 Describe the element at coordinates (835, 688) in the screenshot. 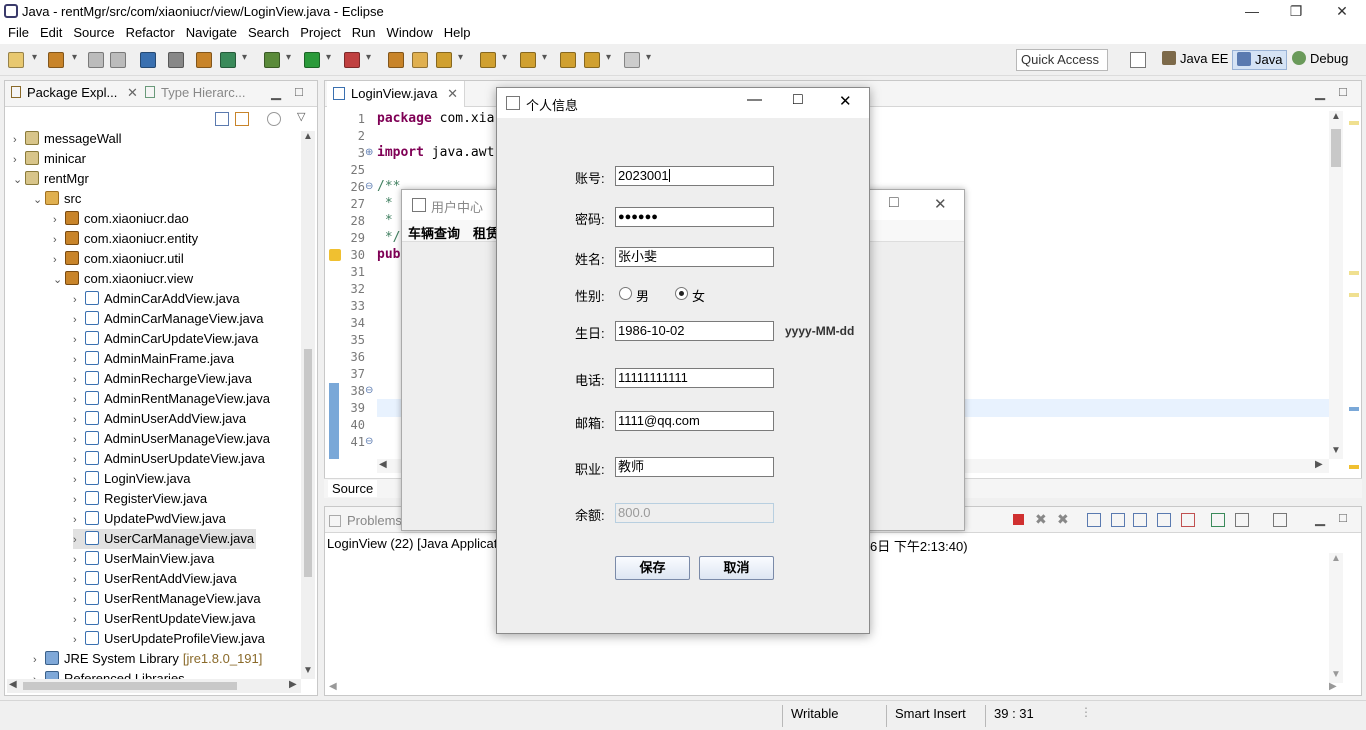

I see `console-horizontal-scrollbar: ◀ ▶` at that location.